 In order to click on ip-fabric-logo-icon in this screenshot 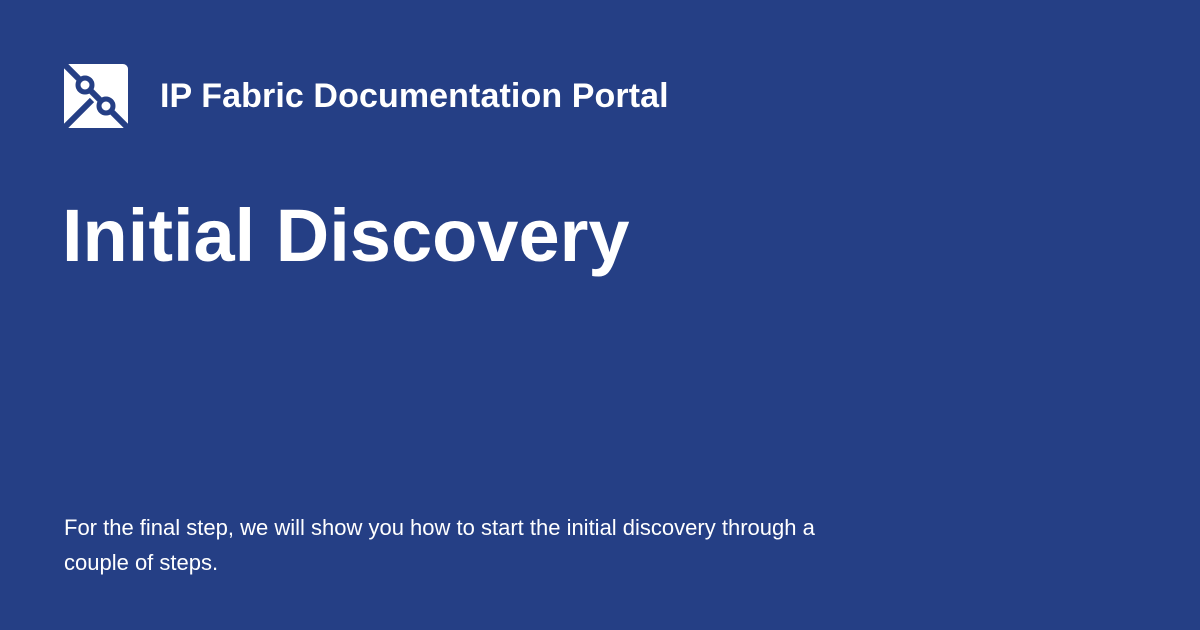, I will do `click(96, 96)`.